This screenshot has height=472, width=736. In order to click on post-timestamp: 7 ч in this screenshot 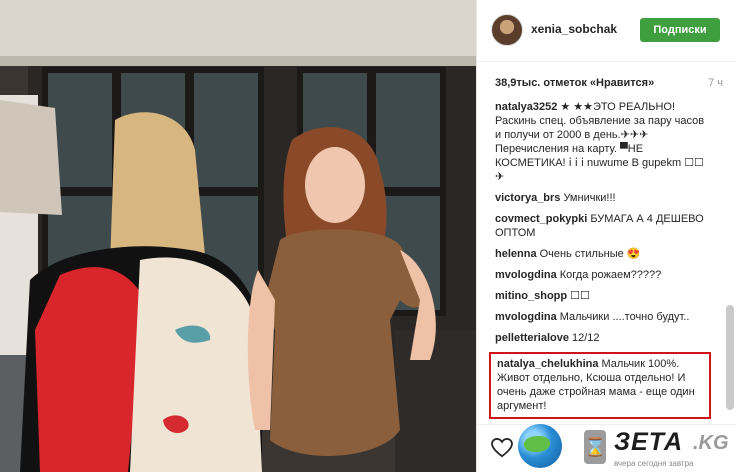, I will do `click(715, 83)`.